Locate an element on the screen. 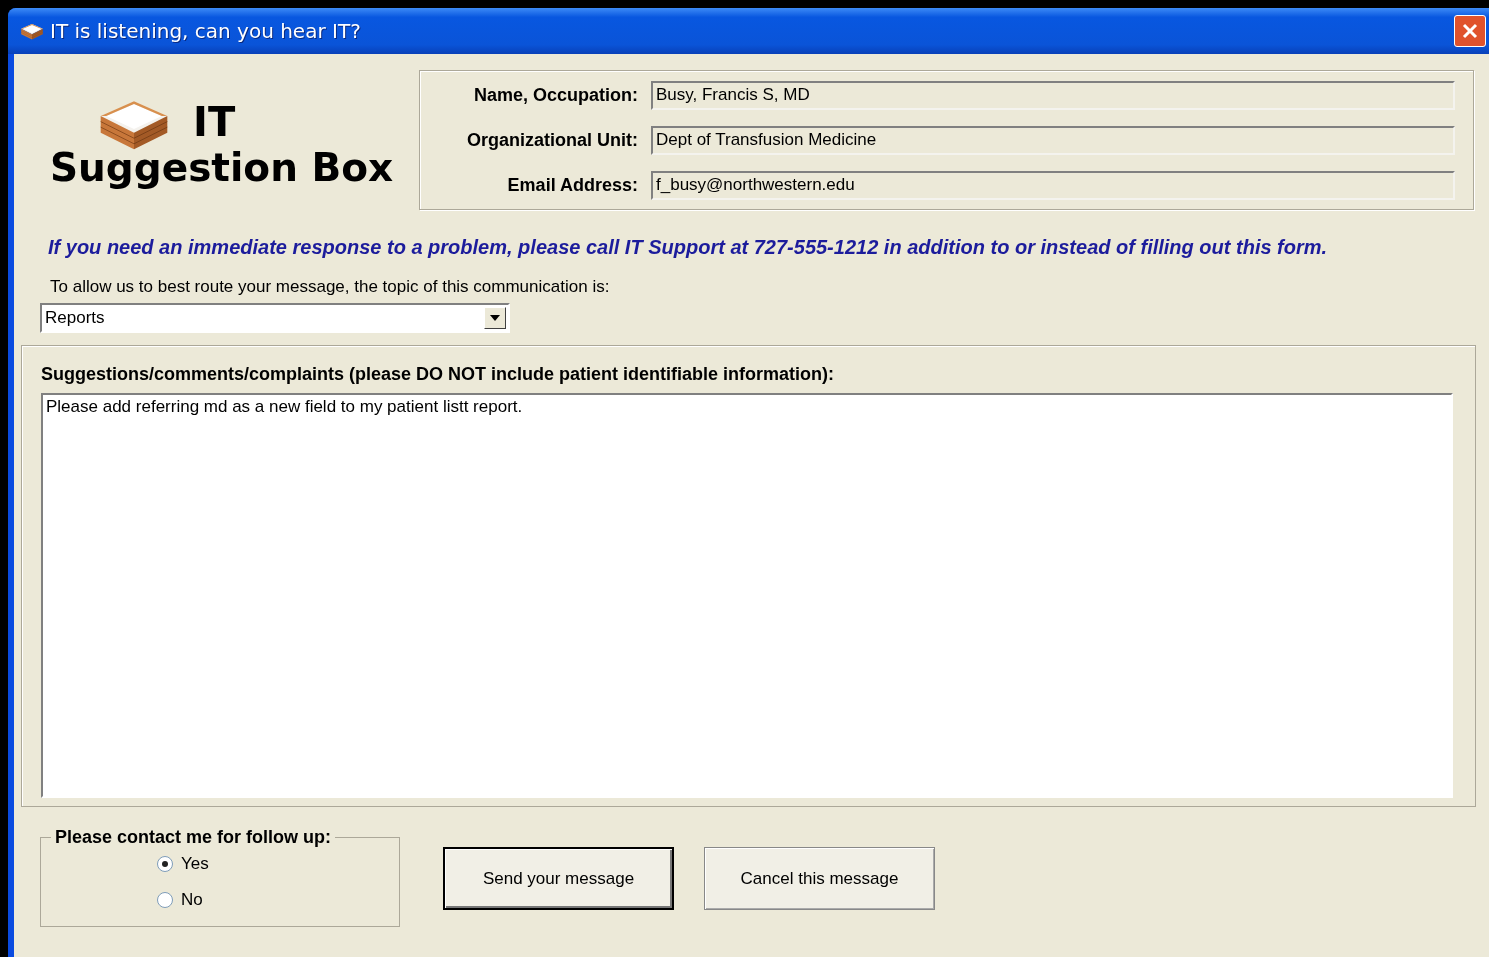 This screenshot has height=957, width=1489. action-button: Cancel this message is located at coordinates (819, 878).